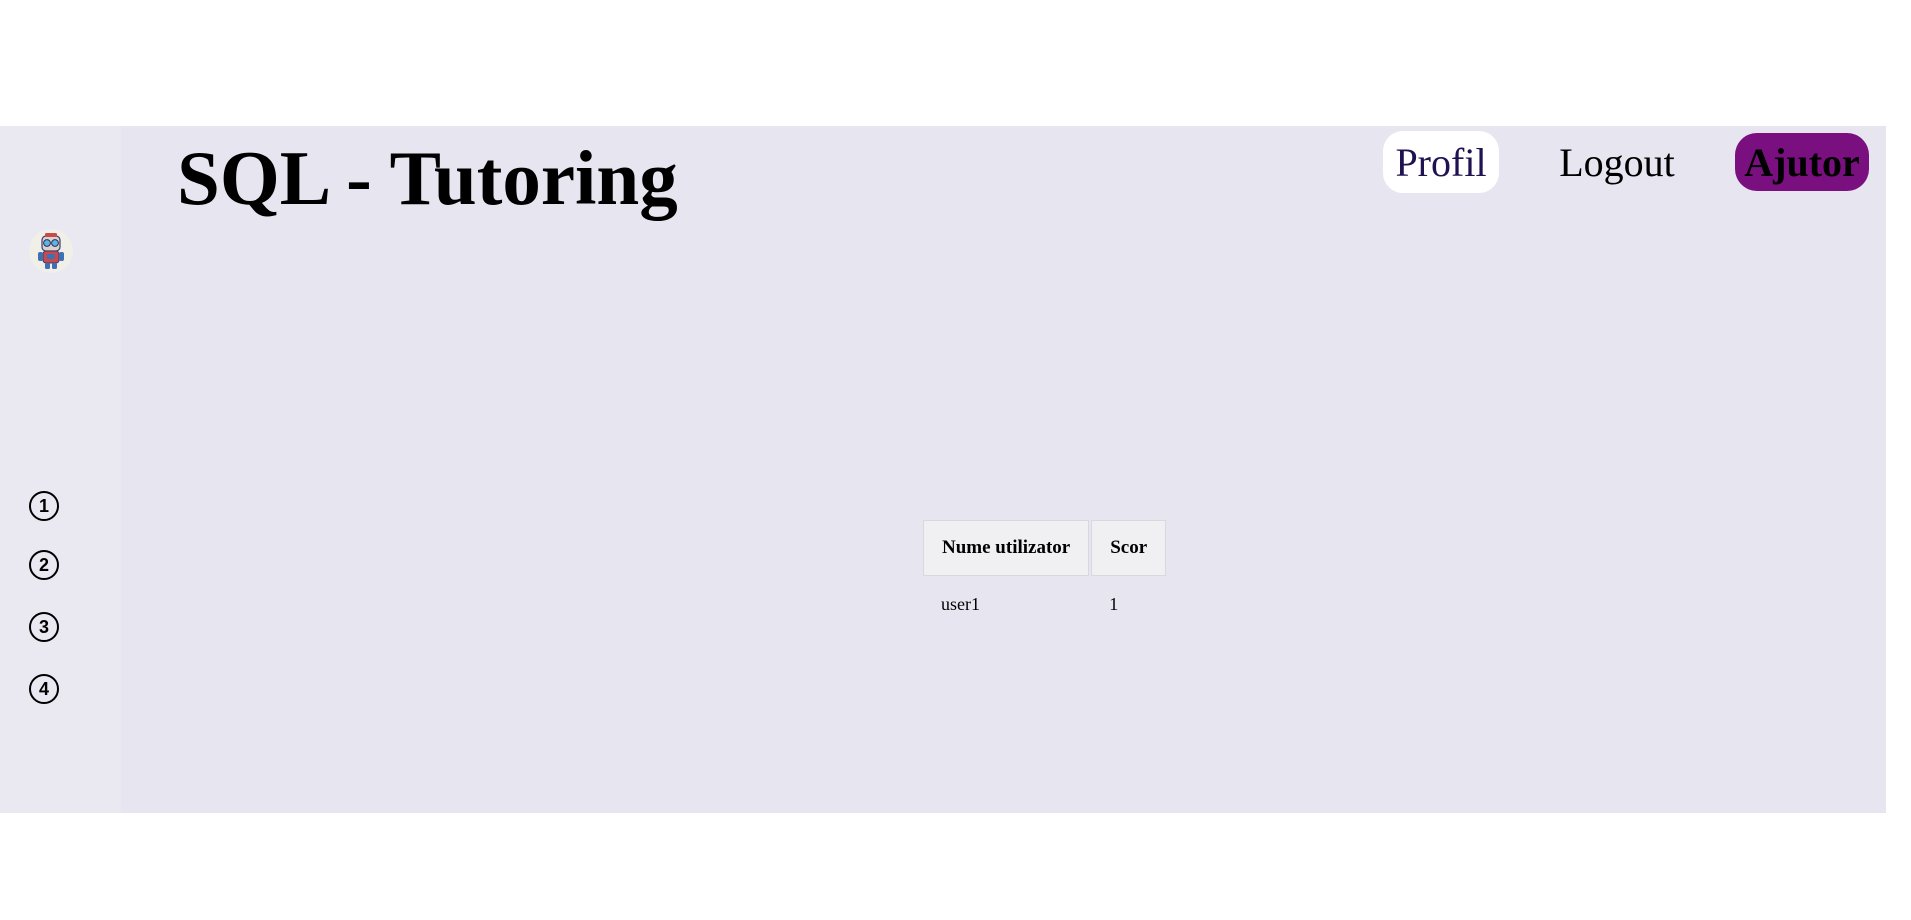 This screenshot has width=1911, height=920. What do you see at coordinates (44, 506) in the screenshot?
I see `step-1-button: 1` at bounding box center [44, 506].